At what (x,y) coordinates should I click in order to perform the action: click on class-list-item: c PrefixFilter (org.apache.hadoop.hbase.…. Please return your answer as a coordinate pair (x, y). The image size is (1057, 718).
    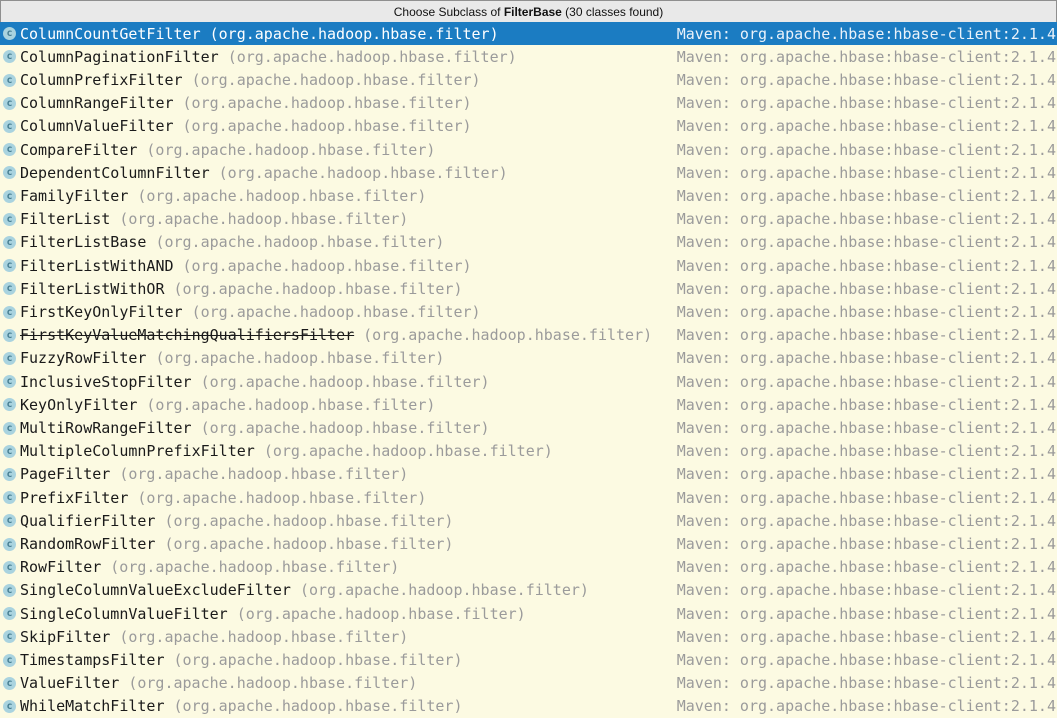
    Looking at the image, I should click on (528, 498).